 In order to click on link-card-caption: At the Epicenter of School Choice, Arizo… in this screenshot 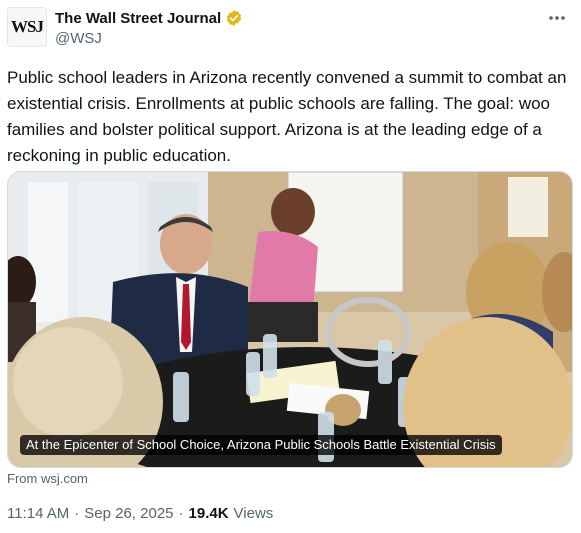, I will do `click(261, 445)`.